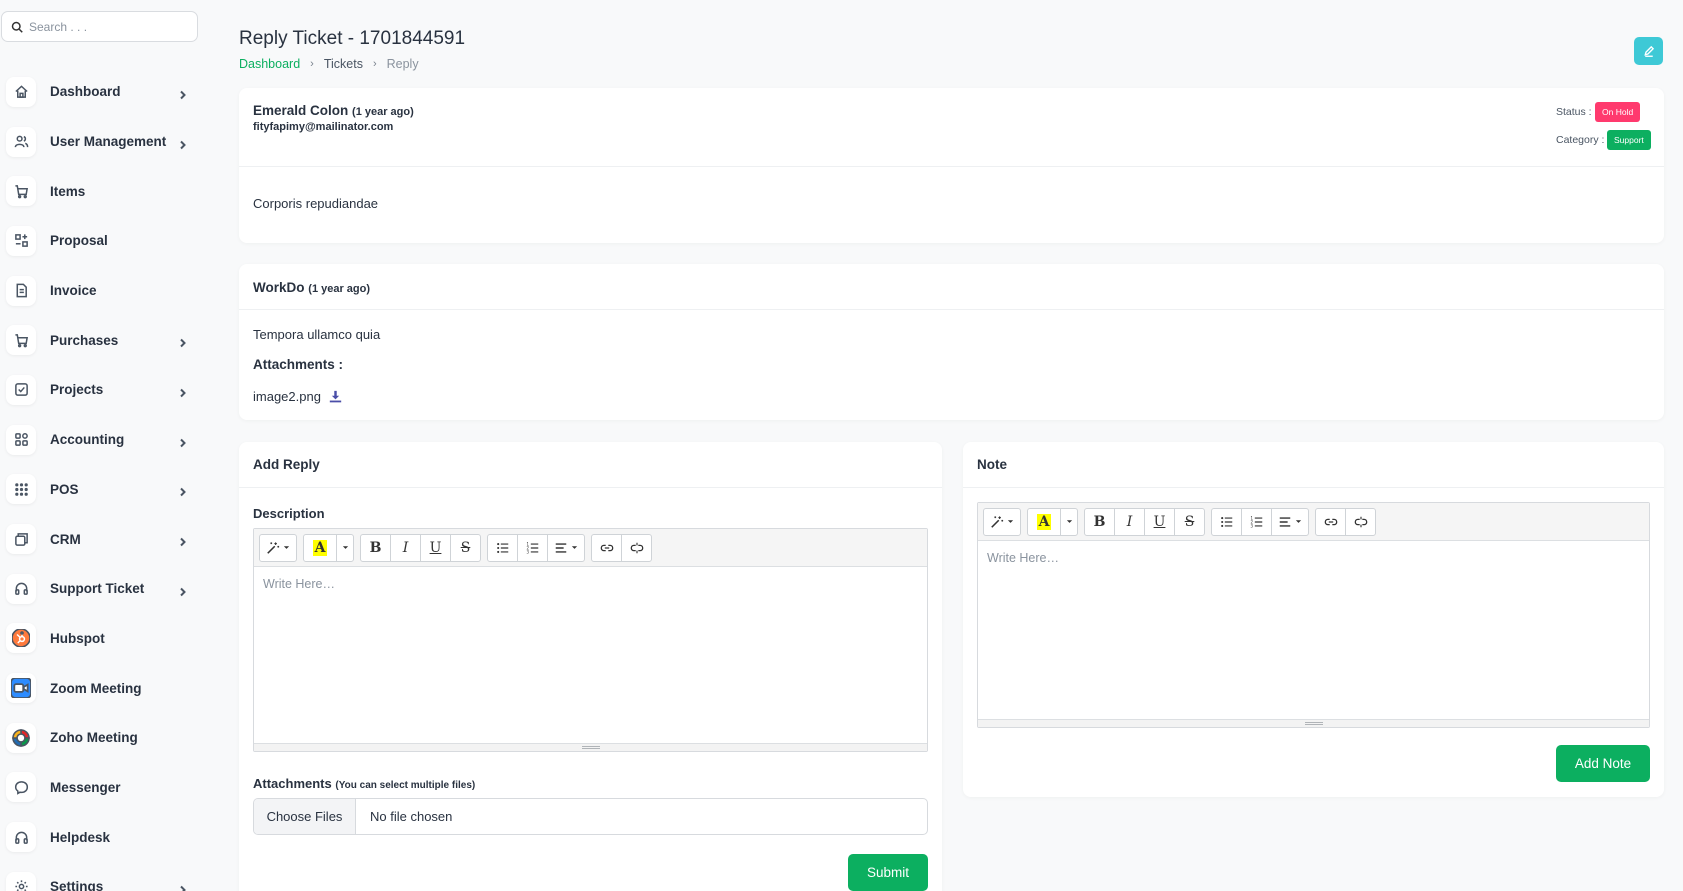 This screenshot has height=891, width=1683. What do you see at coordinates (106, 738) in the screenshot?
I see `sidebar-item-zoho-meeting: Zoho Meeting` at bounding box center [106, 738].